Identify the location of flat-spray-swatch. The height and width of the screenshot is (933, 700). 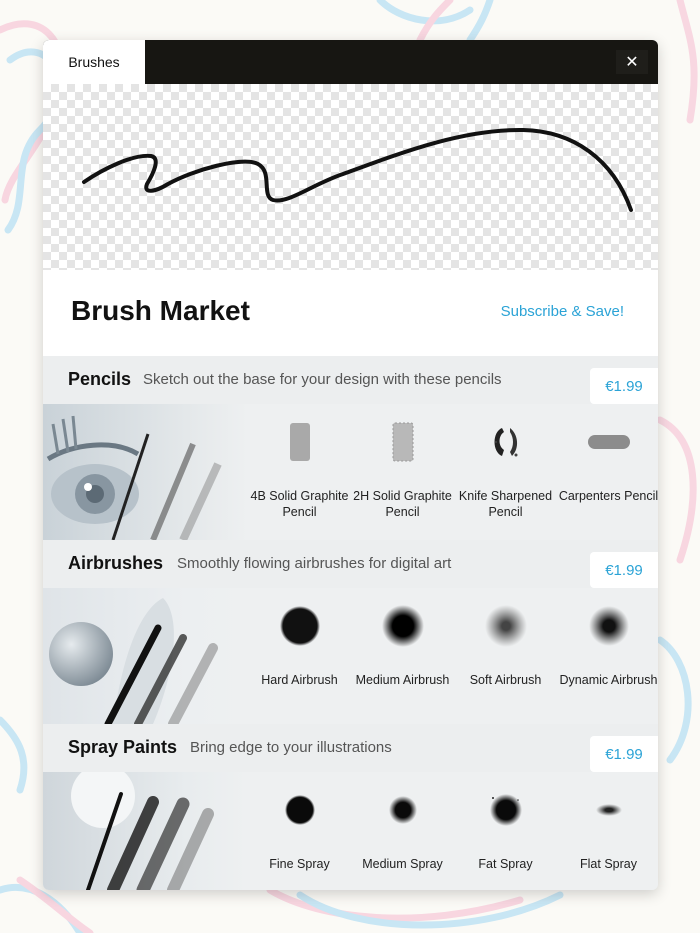
(608, 810).